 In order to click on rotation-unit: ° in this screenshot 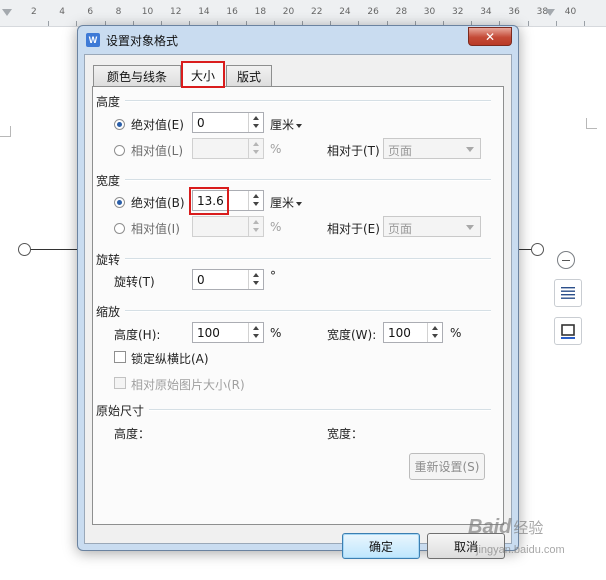, I will do `click(273, 276)`.